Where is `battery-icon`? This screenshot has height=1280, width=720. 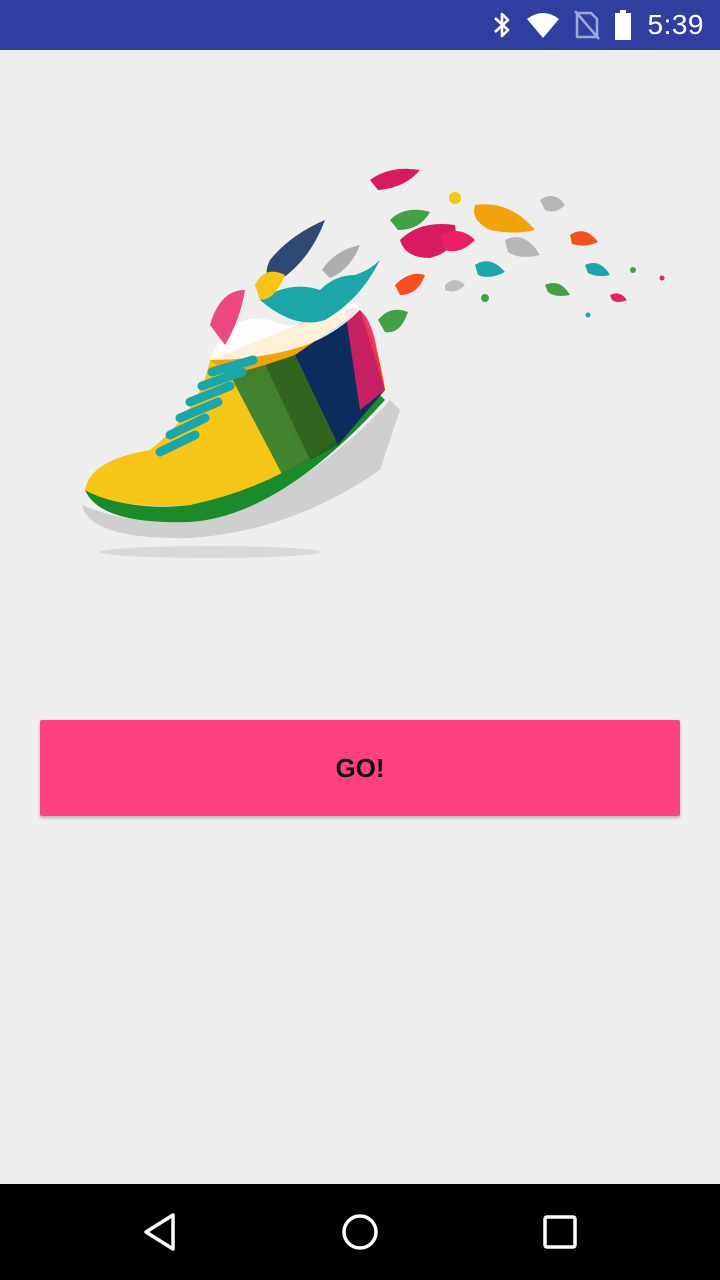 battery-icon is located at coordinates (623, 25).